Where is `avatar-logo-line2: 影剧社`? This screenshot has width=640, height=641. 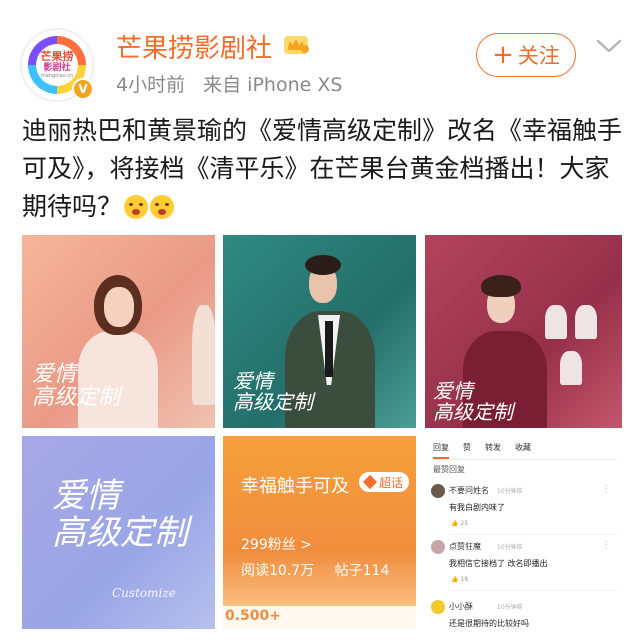 avatar-logo-line2: 影剧社 is located at coordinates (57, 68).